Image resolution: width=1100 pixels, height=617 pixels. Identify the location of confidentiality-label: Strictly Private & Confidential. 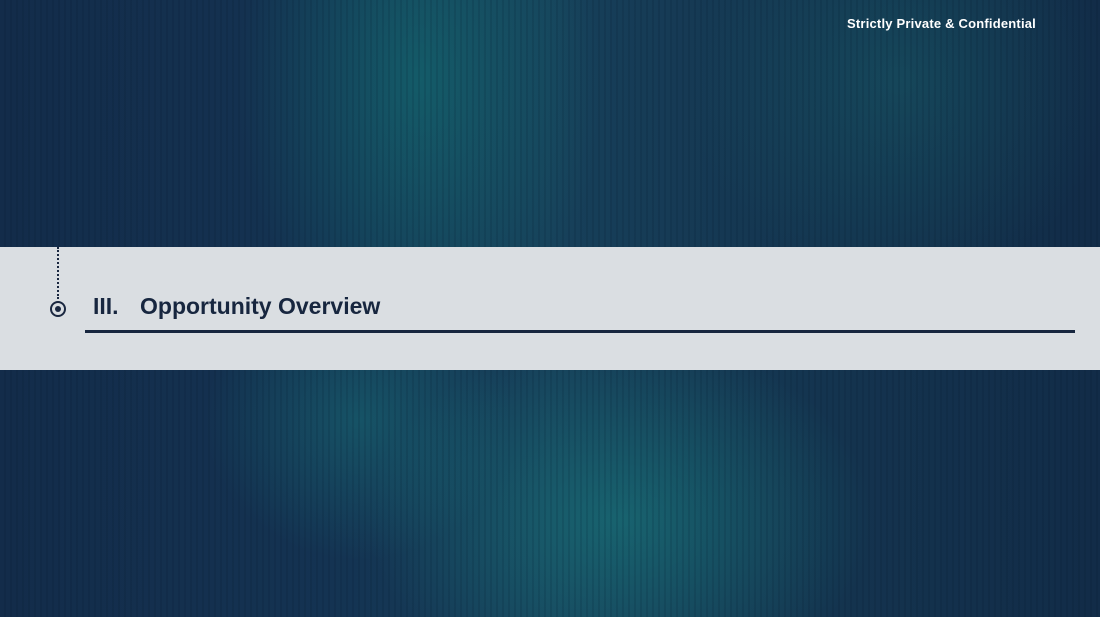
(941, 23).